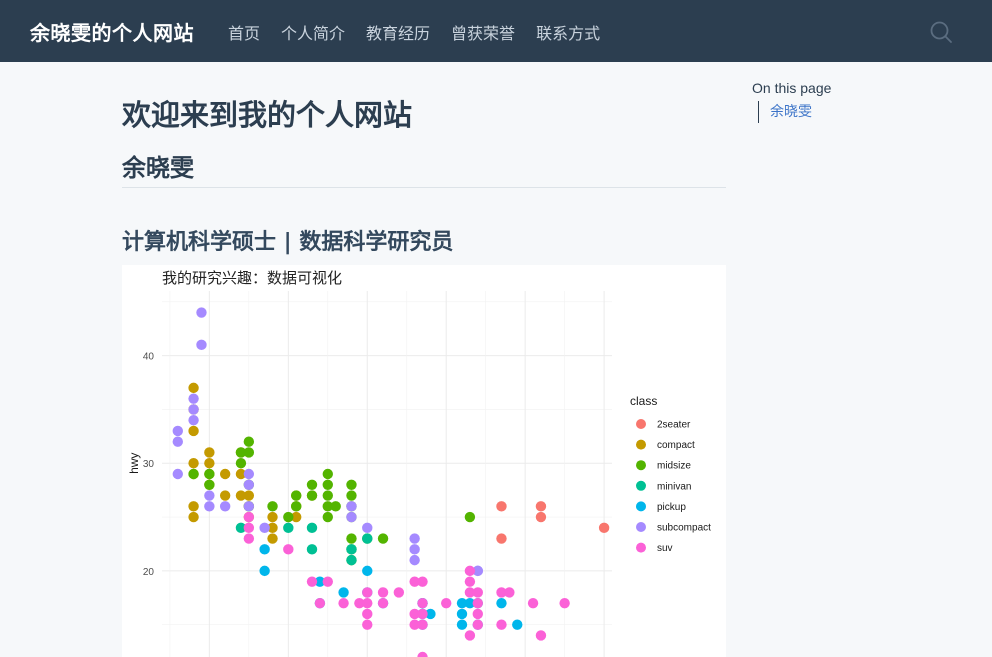 Image resolution: width=992 pixels, height=657 pixels. Describe the element at coordinates (792, 88) in the screenshot. I see `toc-title: On this page` at that location.